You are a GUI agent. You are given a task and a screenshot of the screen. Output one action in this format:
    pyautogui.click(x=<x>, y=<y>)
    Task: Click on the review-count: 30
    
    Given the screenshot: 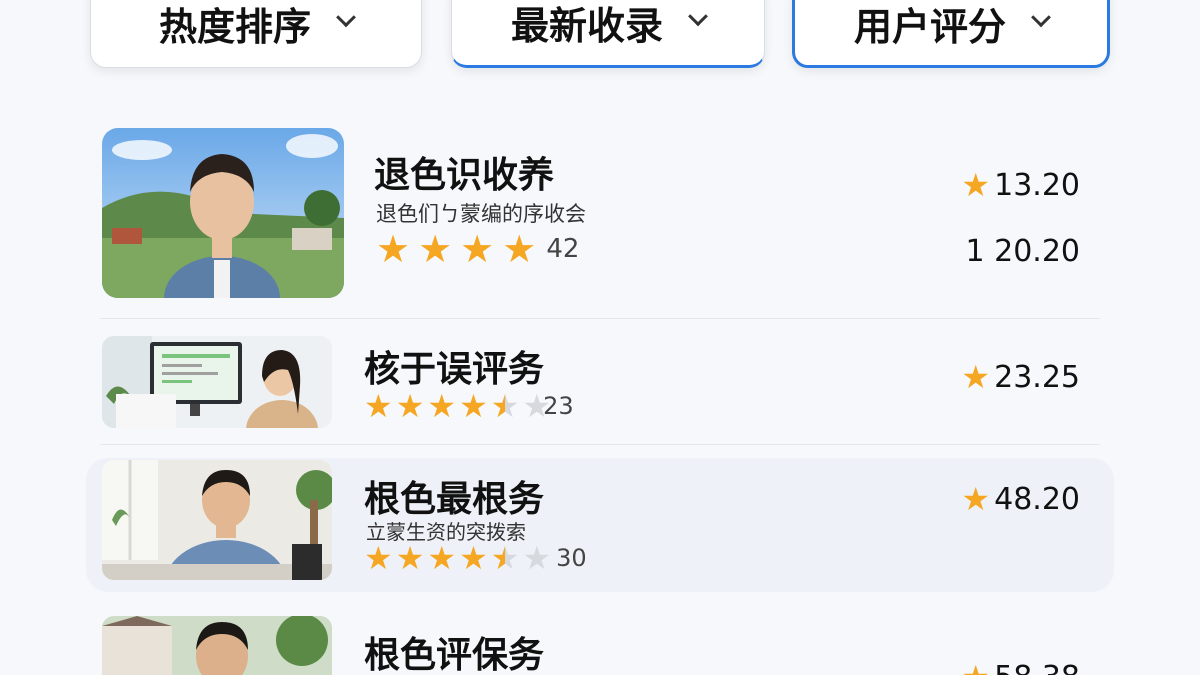 What is the action you would take?
    pyautogui.click(x=571, y=558)
    